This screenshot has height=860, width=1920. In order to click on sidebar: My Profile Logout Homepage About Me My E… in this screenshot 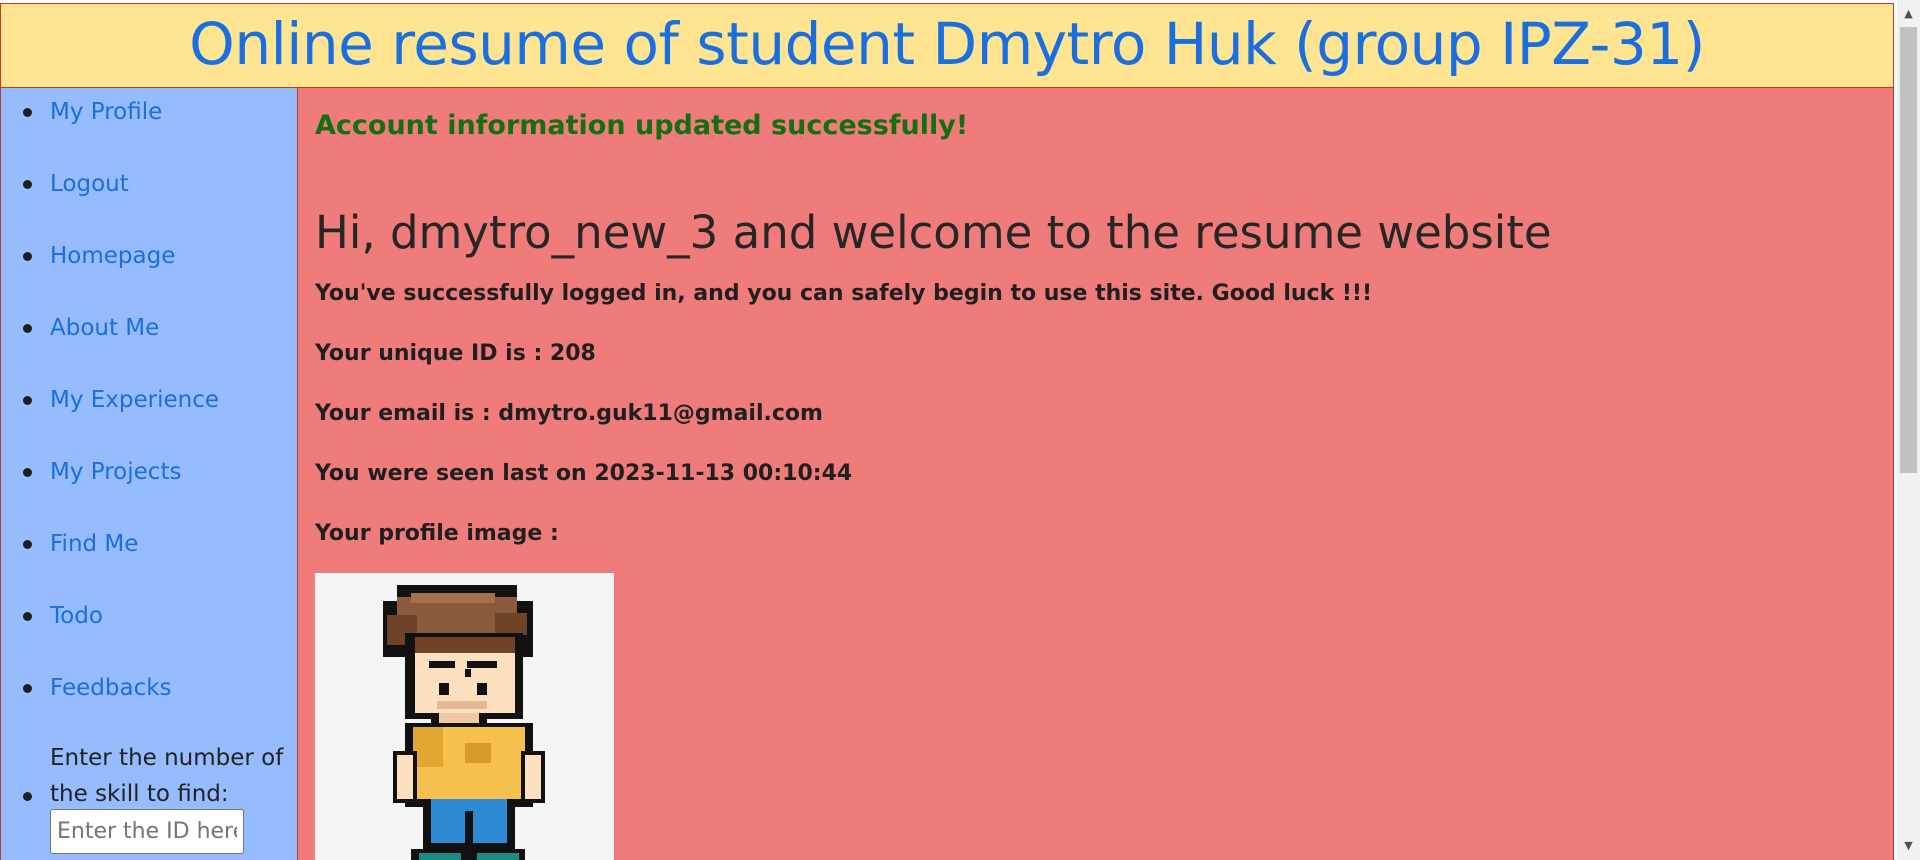, I will do `click(149, 474)`.